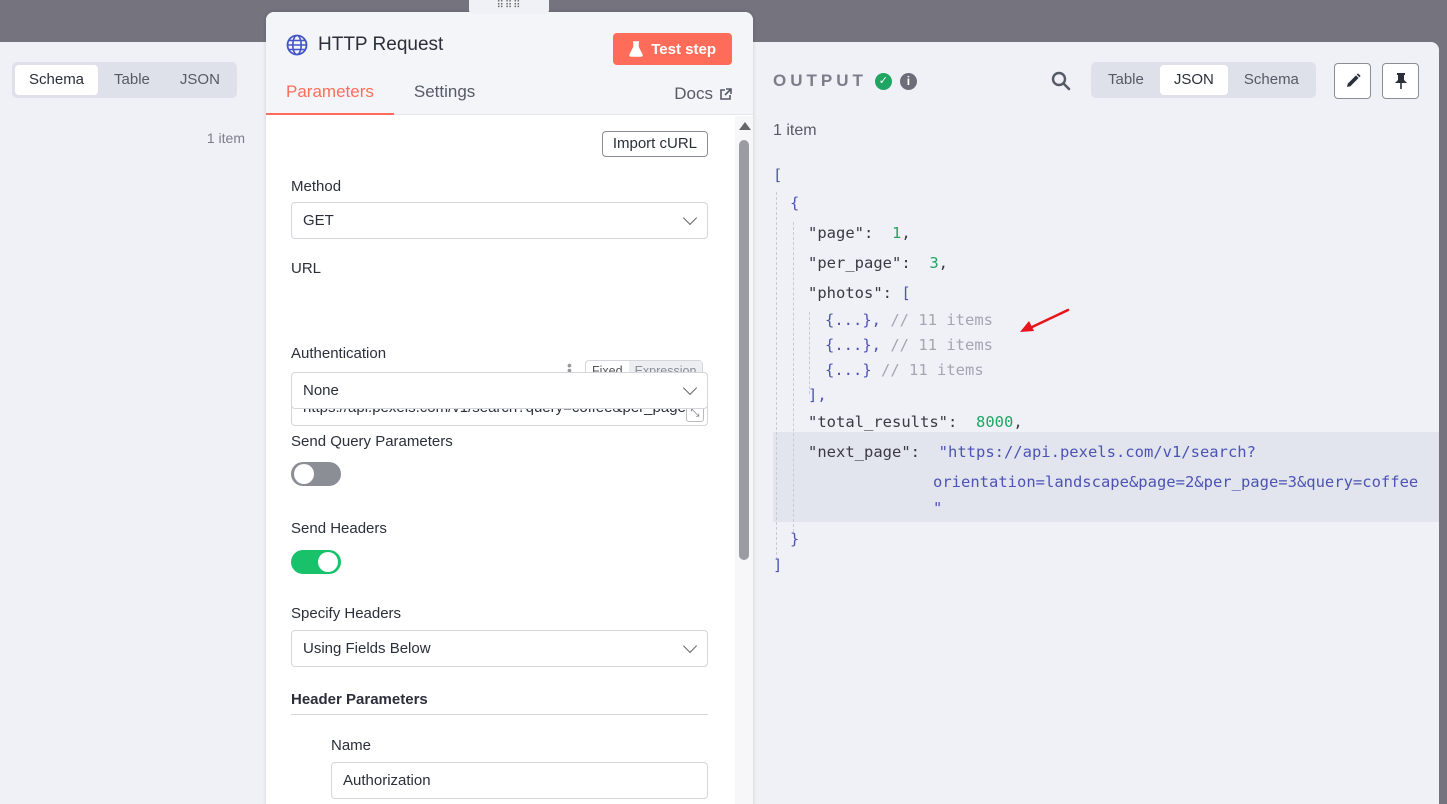 Image resolution: width=1447 pixels, height=804 pixels. What do you see at coordinates (297, 45) in the screenshot?
I see `globe-icon` at bounding box center [297, 45].